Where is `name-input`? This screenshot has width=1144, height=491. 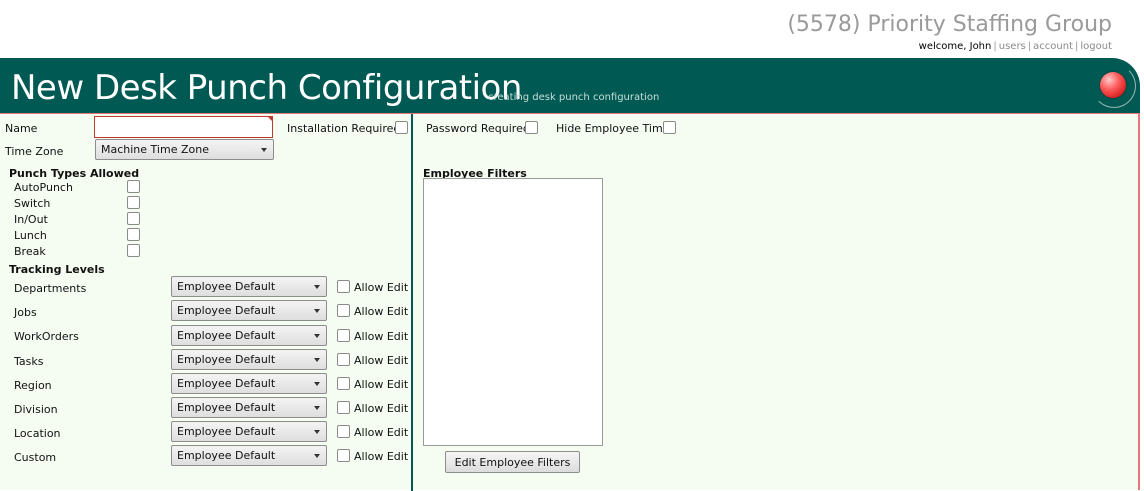 name-input is located at coordinates (183, 127).